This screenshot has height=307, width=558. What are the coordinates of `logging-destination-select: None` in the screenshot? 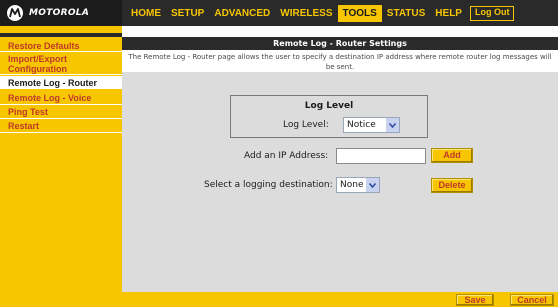 It's located at (358, 185).